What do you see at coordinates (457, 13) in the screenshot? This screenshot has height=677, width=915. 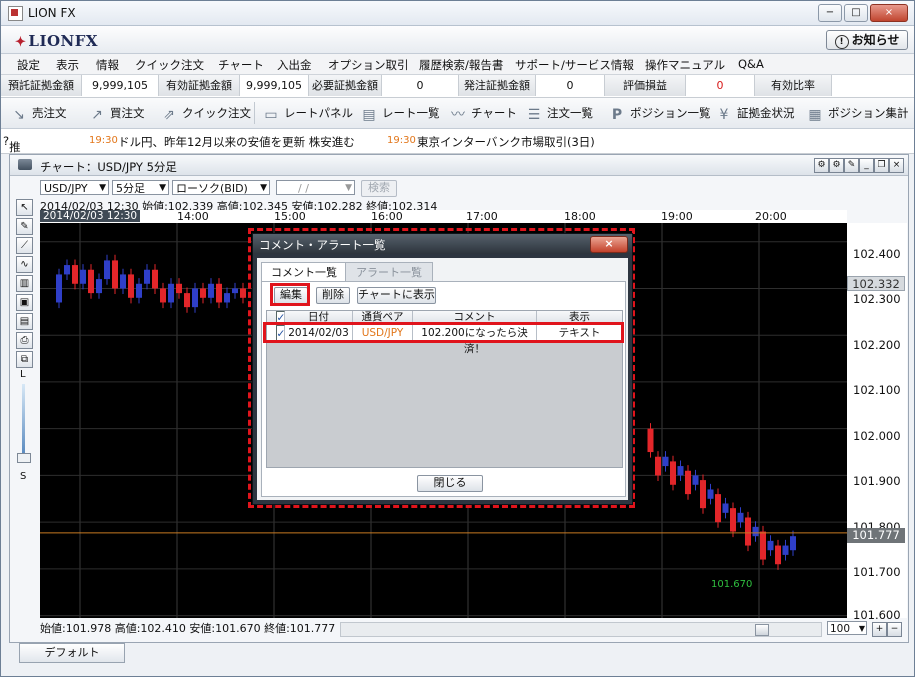 I see `title-bar: LION FX − □ ×` at bounding box center [457, 13].